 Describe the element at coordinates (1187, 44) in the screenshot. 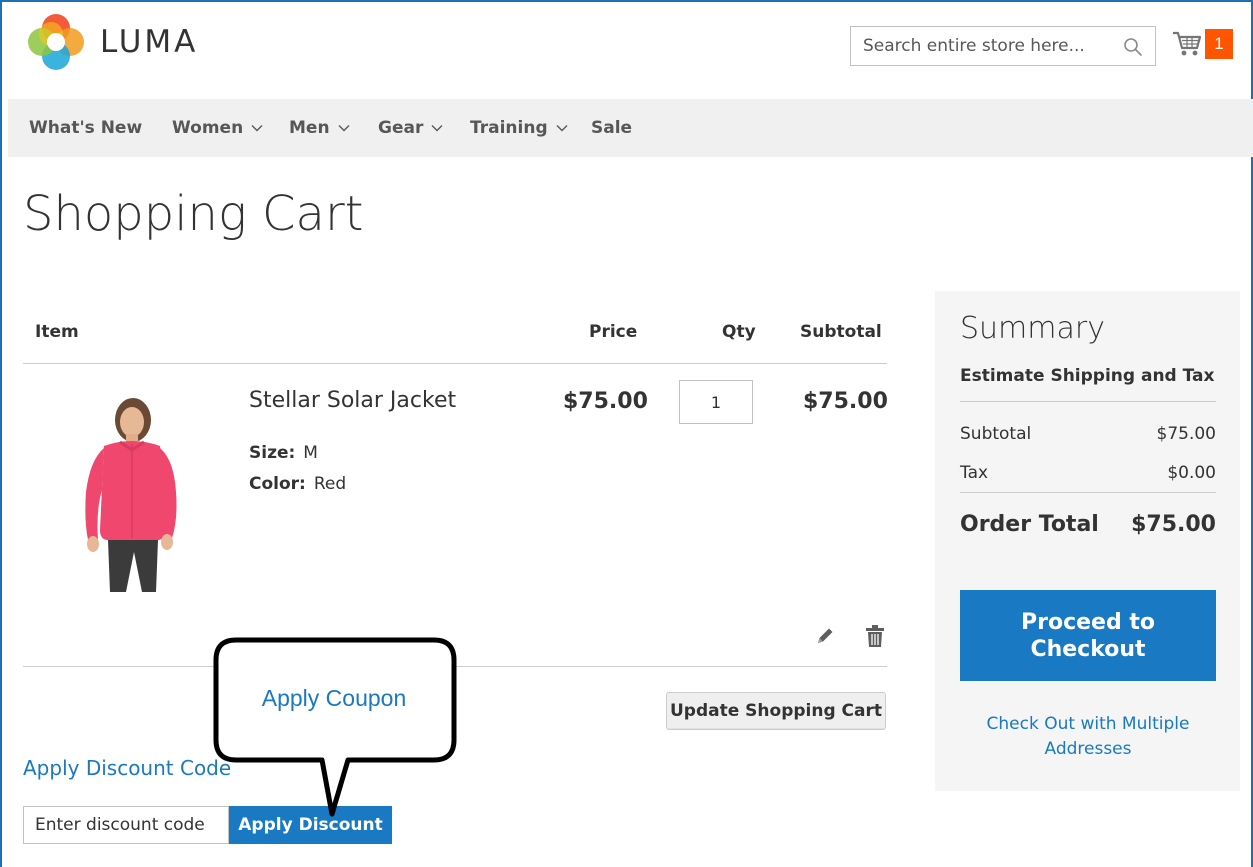

I see `cart-icon` at that location.